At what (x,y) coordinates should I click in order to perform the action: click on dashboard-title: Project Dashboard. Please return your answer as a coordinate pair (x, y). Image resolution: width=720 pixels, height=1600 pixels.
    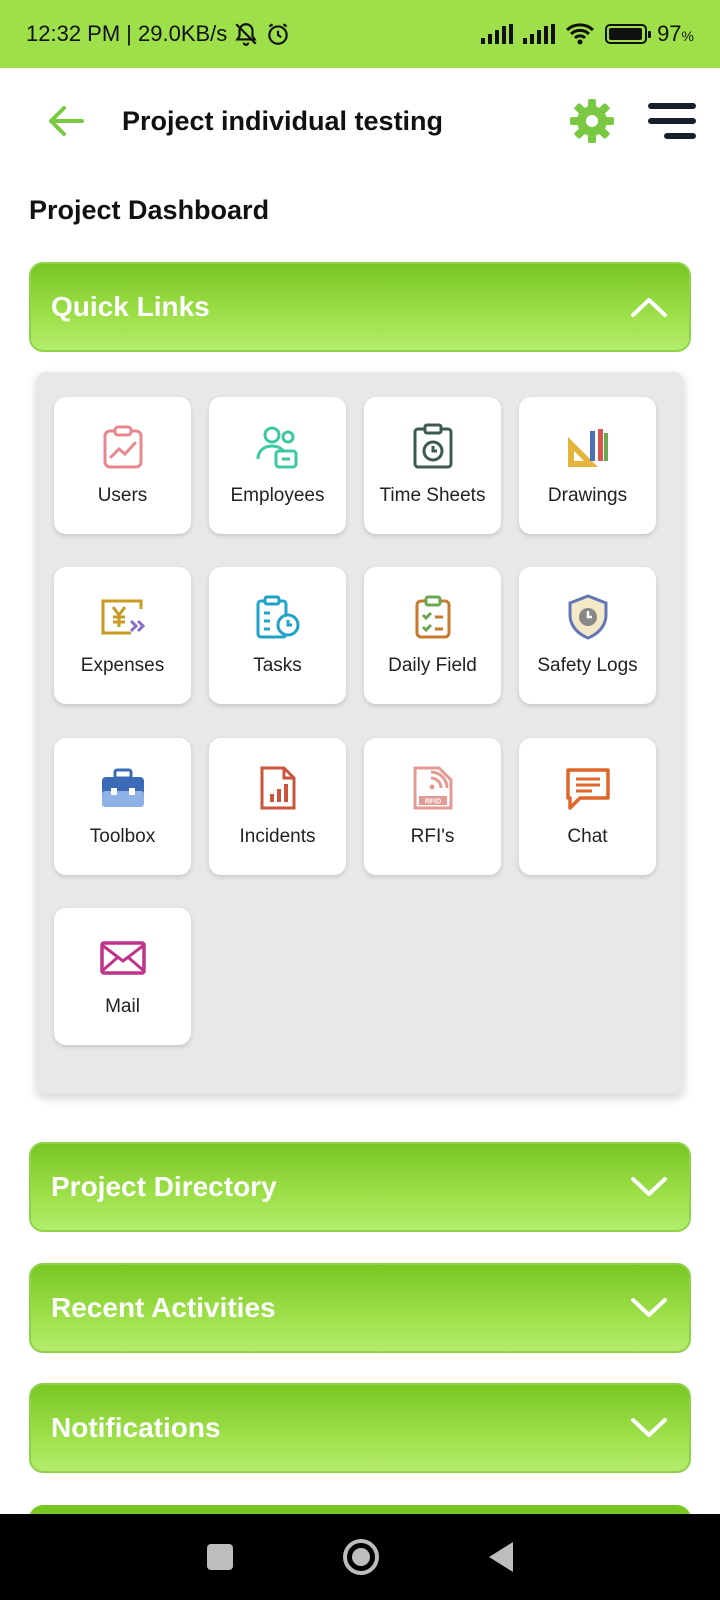
    Looking at the image, I should click on (149, 210).